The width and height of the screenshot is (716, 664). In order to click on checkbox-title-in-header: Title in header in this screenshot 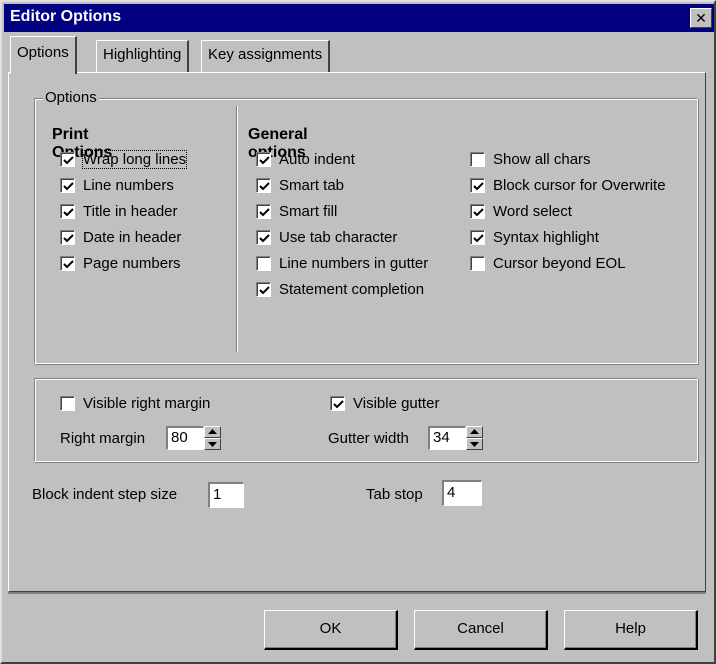, I will do `click(119, 211)`.